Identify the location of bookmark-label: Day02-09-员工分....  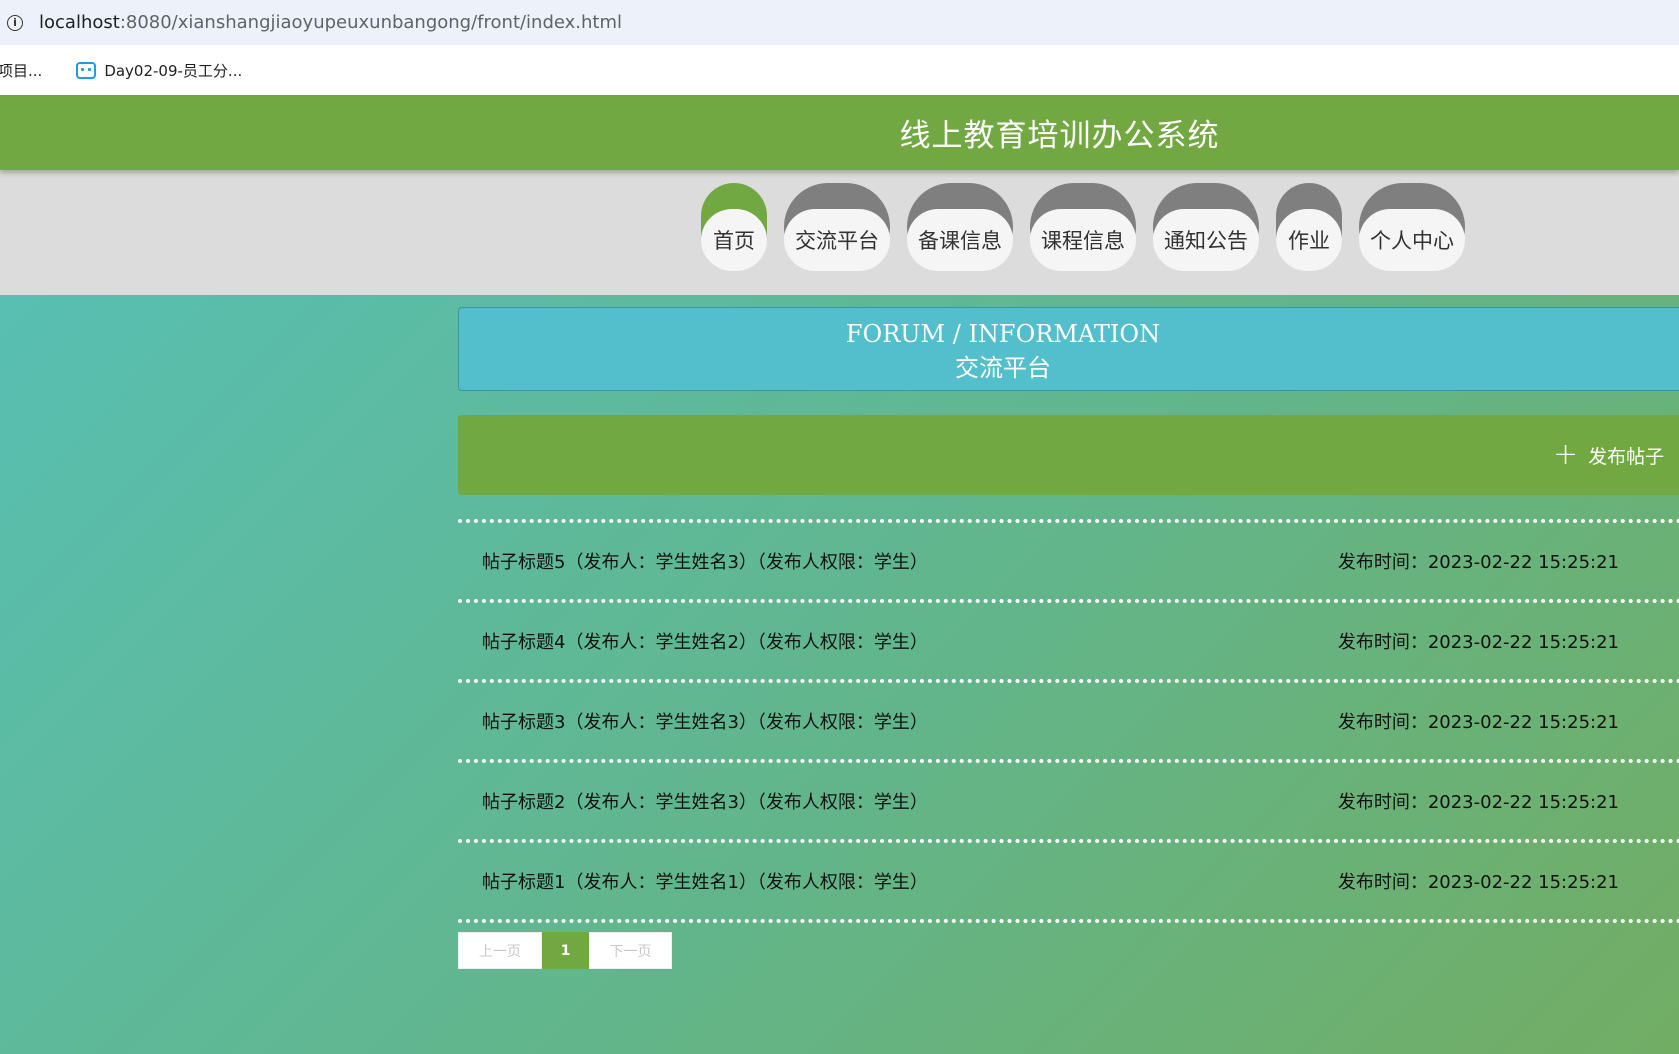
(173, 70).